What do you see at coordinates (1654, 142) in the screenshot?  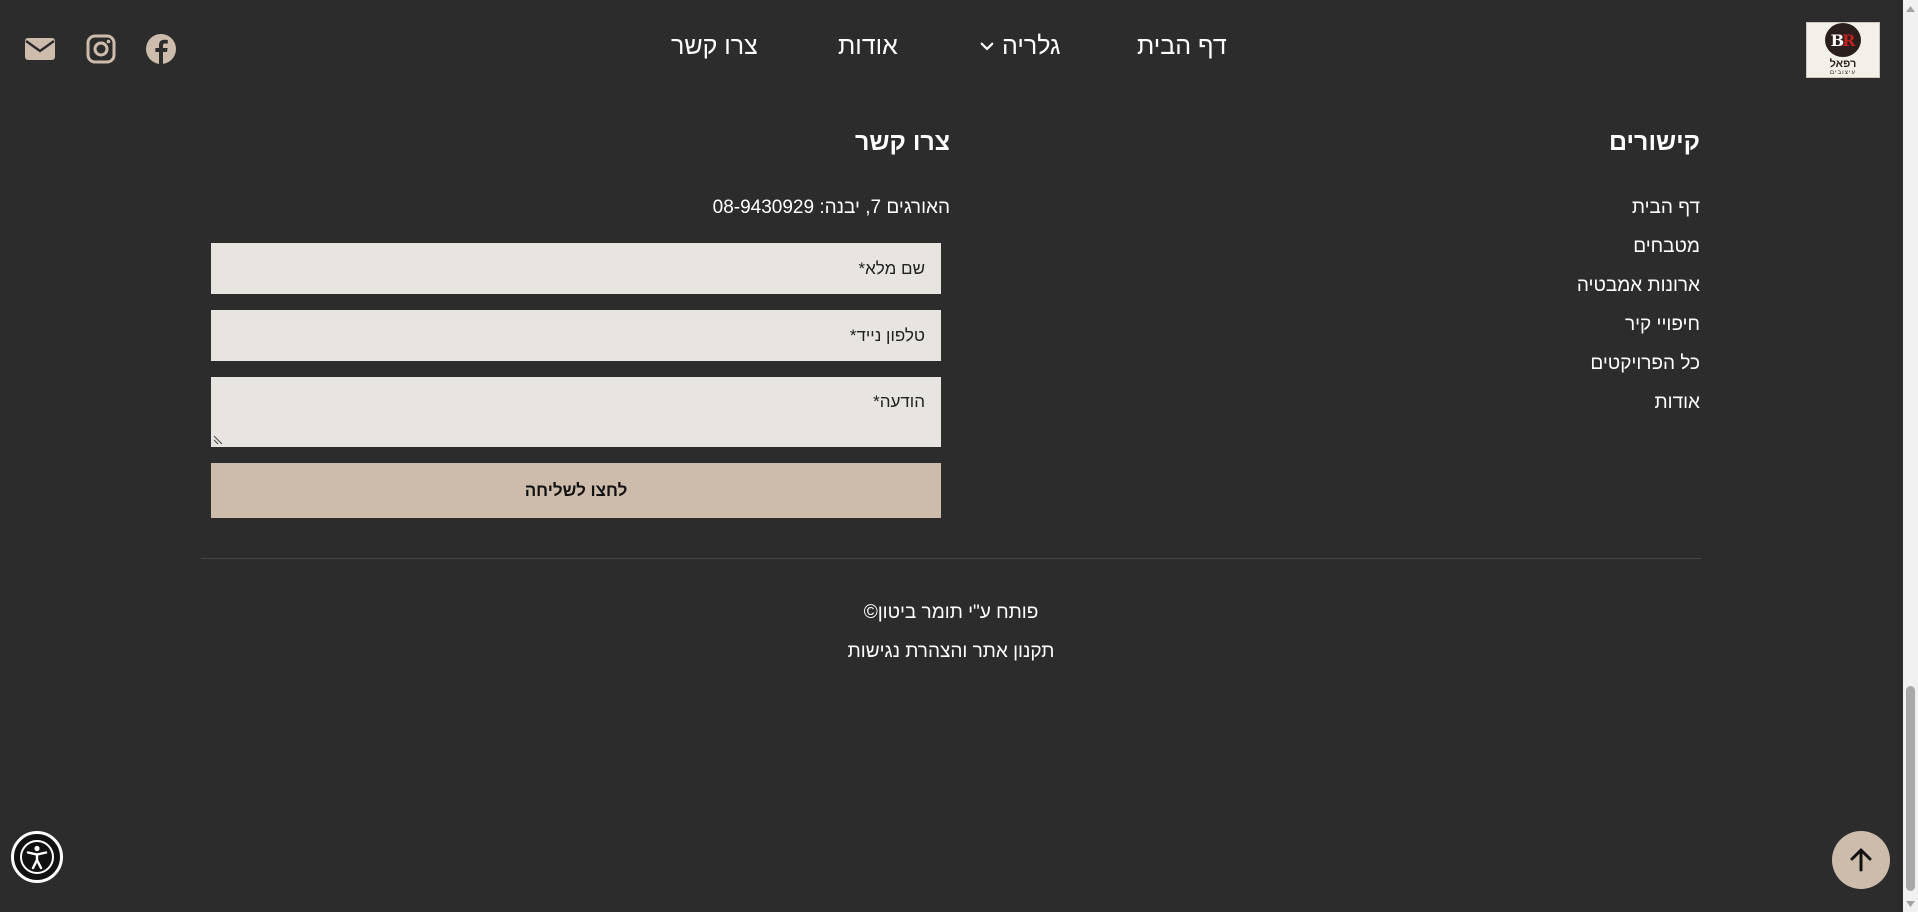 I see `links-section-title: קישורים` at bounding box center [1654, 142].